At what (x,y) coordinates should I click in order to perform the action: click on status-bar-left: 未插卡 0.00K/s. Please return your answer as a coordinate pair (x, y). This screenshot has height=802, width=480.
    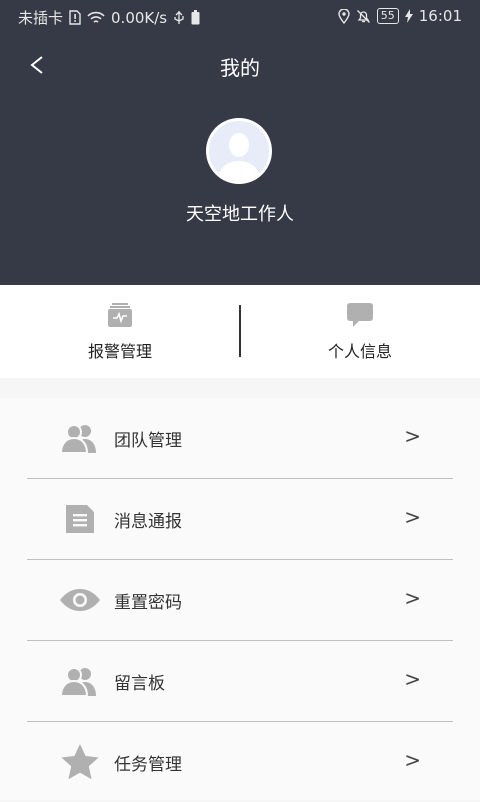
    Looking at the image, I should click on (109, 17).